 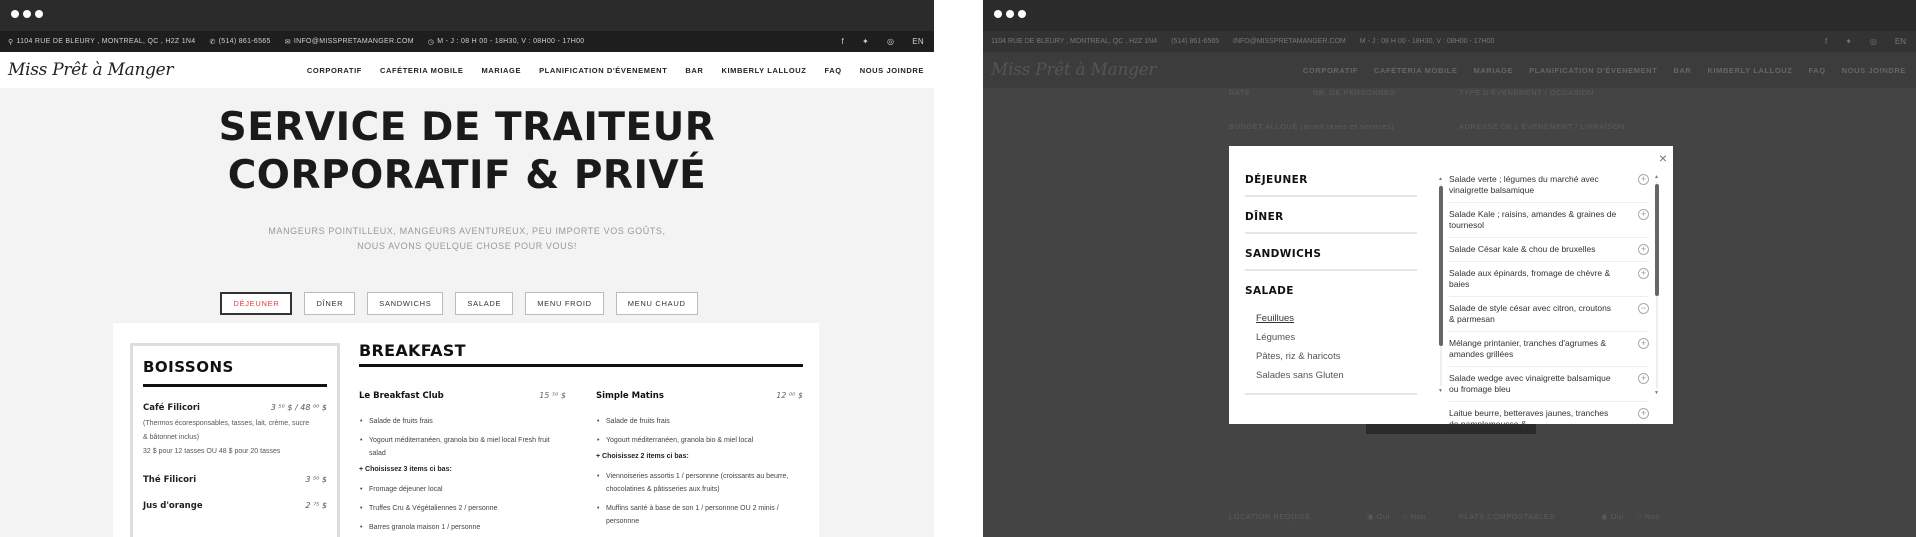 I want to click on list-item: Salade de fruits frais, so click(x=699, y=421).